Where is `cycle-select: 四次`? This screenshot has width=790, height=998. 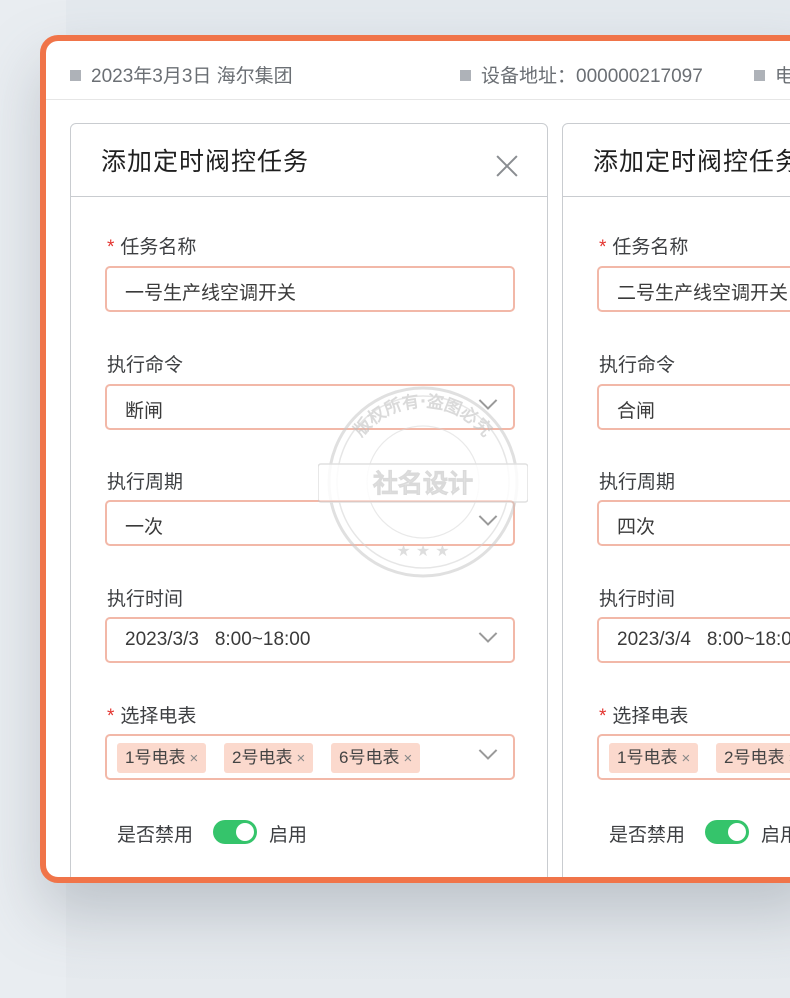
cycle-select: 四次 is located at coordinates (693, 523).